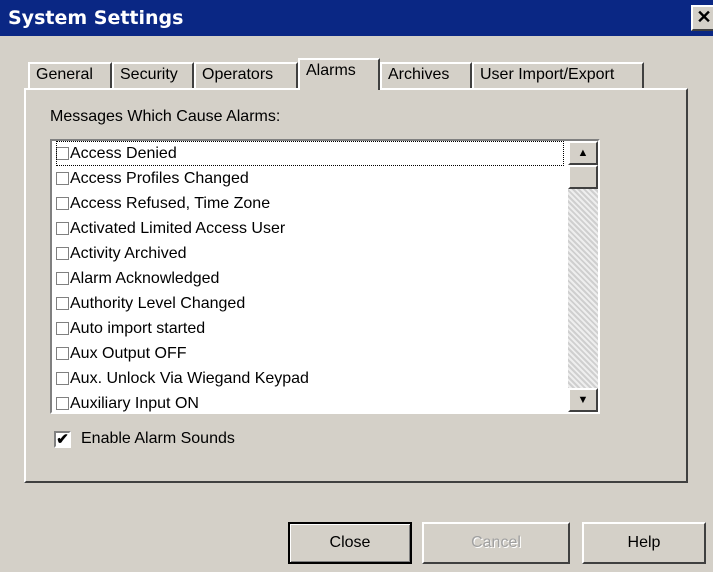  I want to click on list-item: Auto import started, so click(311, 328).